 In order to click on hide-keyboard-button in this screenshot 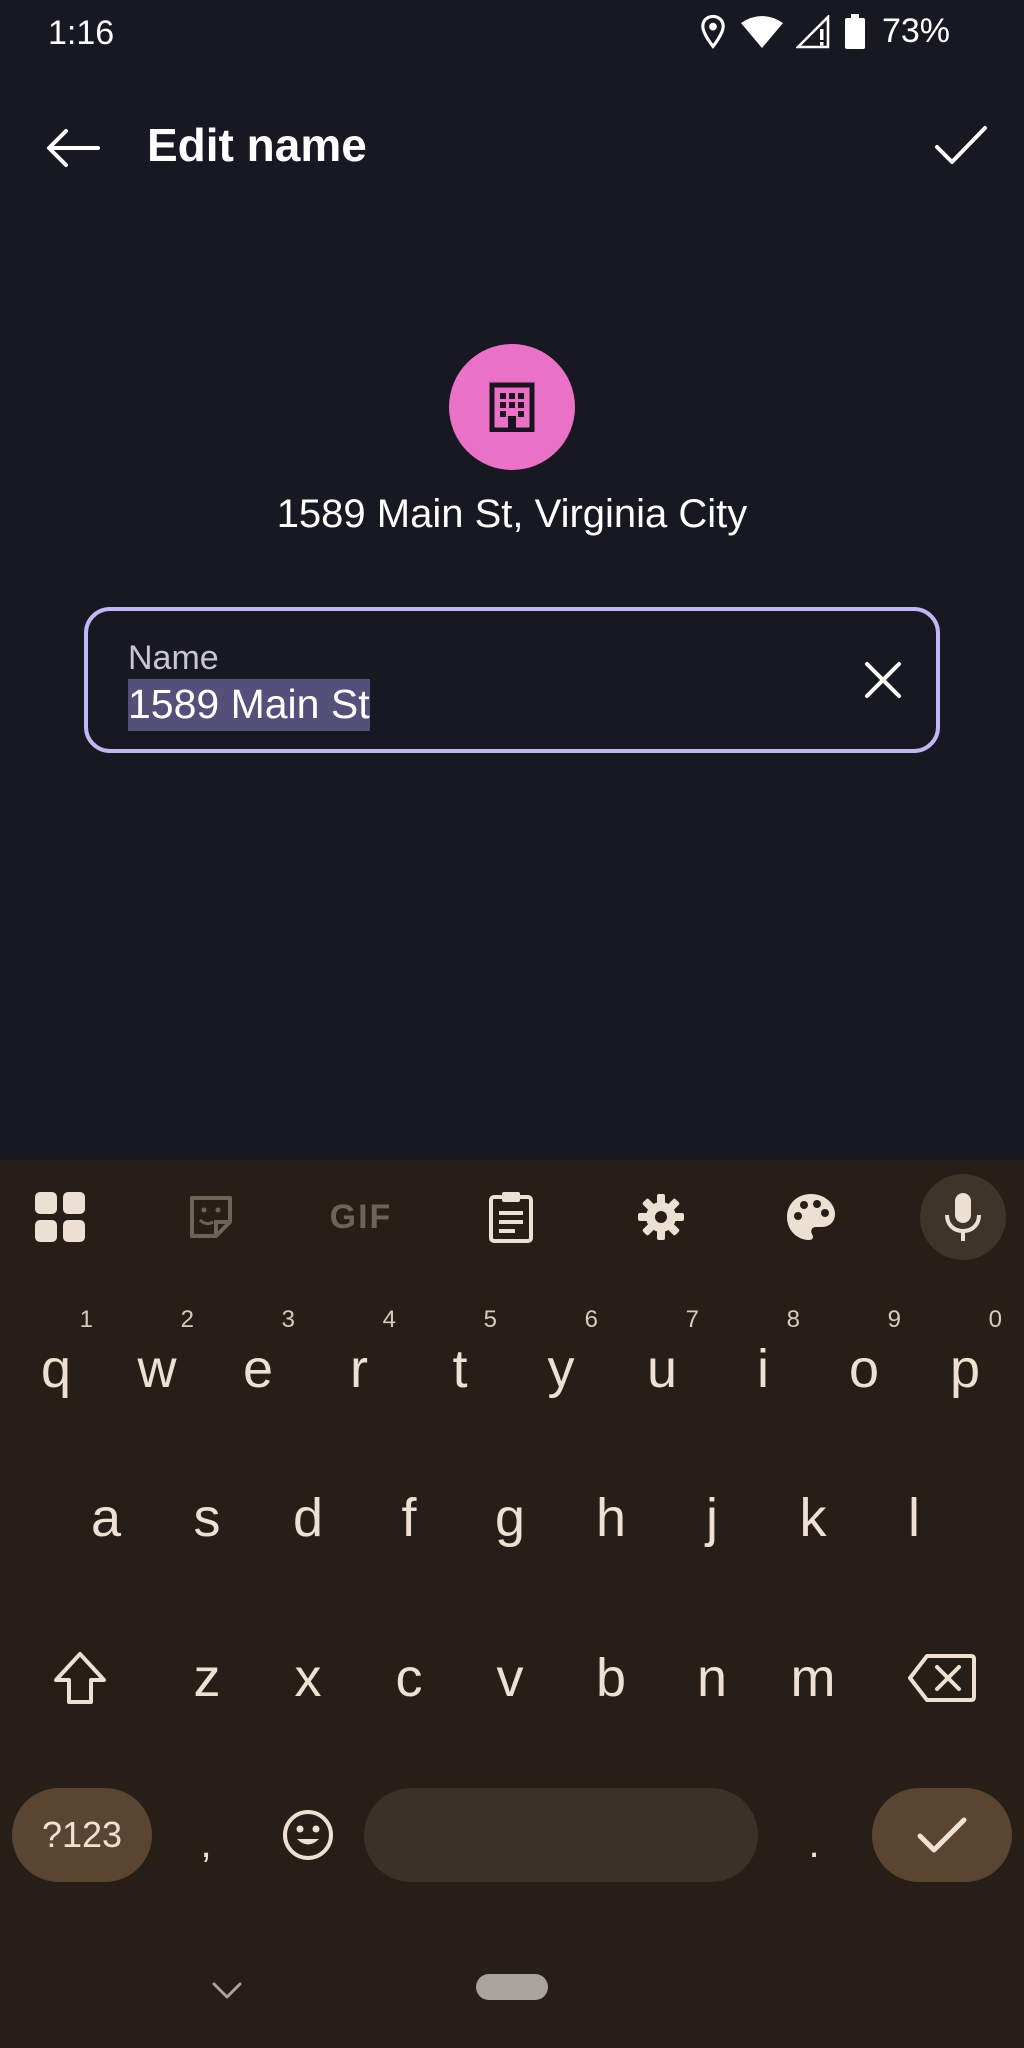, I will do `click(227, 1991)`.